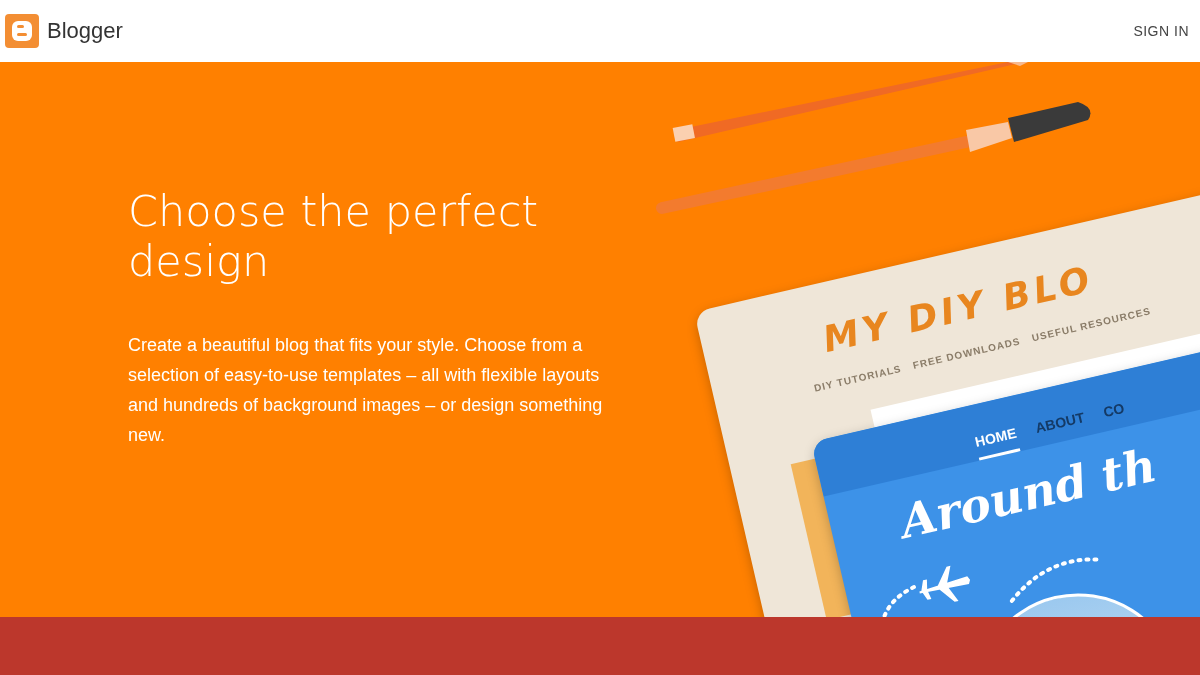  What do you see at coordinates (1161, 31) in the screenshot?
I see `sign-in-link: SIGN IN` at bounding box center [1161, 31].